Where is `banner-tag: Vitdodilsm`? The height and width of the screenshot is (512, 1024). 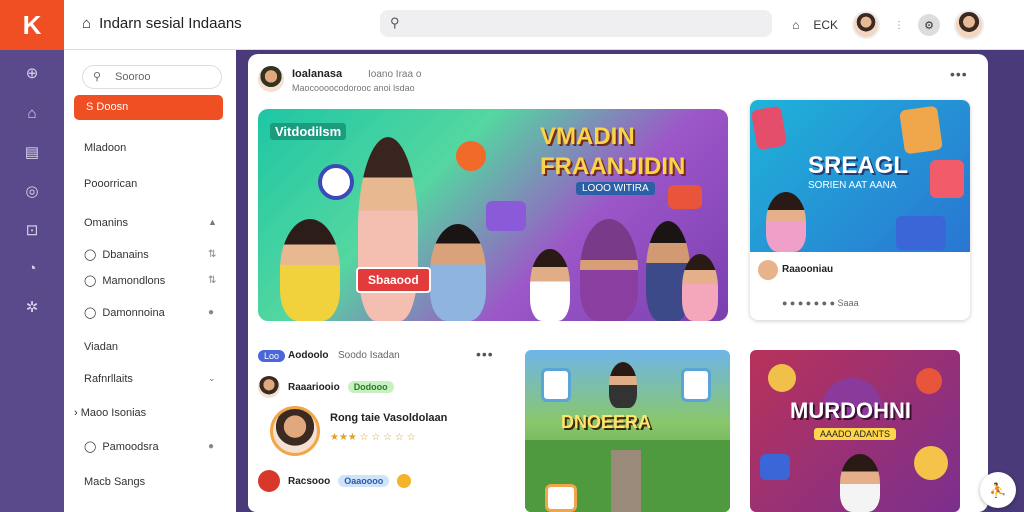 banner-tag: Vitdodilsm is located at coordinates (308, 131).